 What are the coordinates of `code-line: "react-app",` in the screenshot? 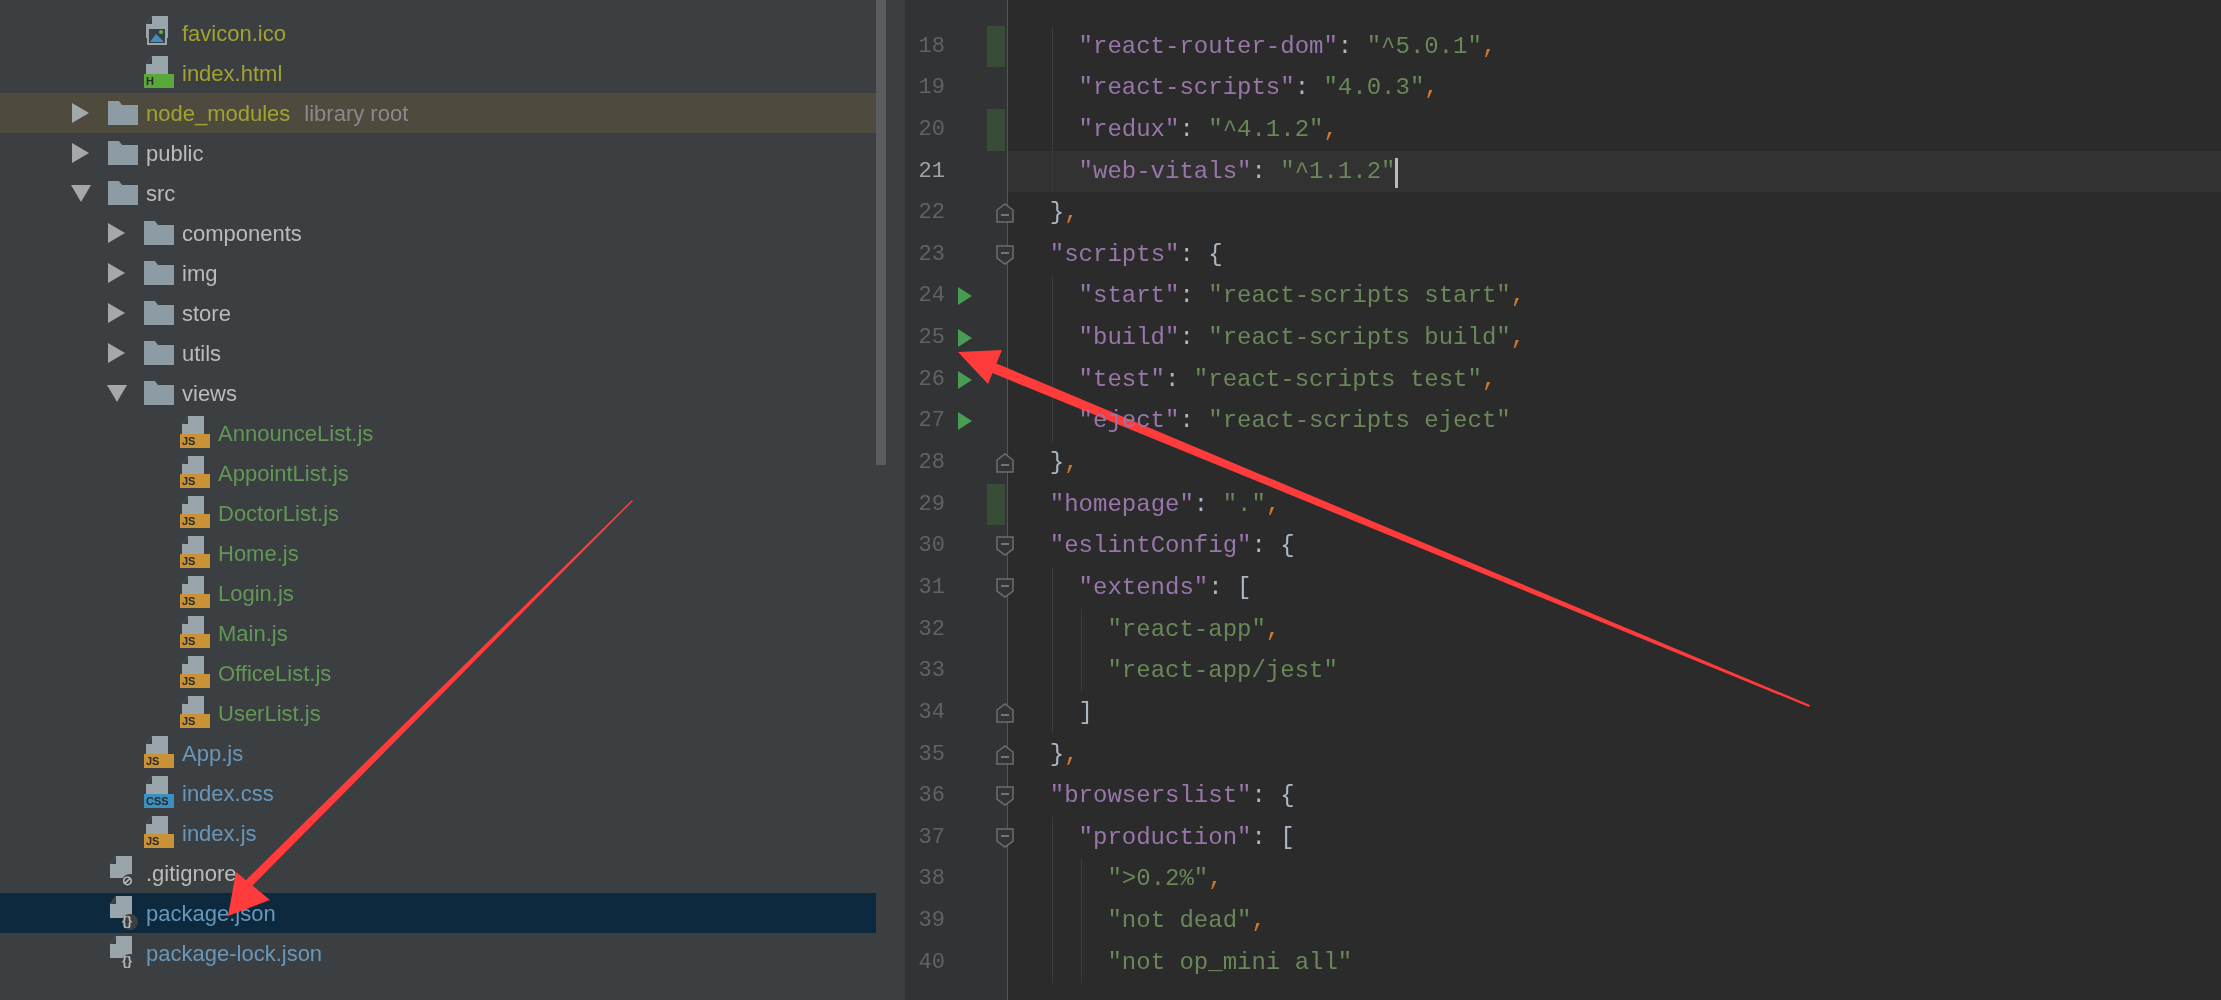 It's located at (1193, 629).